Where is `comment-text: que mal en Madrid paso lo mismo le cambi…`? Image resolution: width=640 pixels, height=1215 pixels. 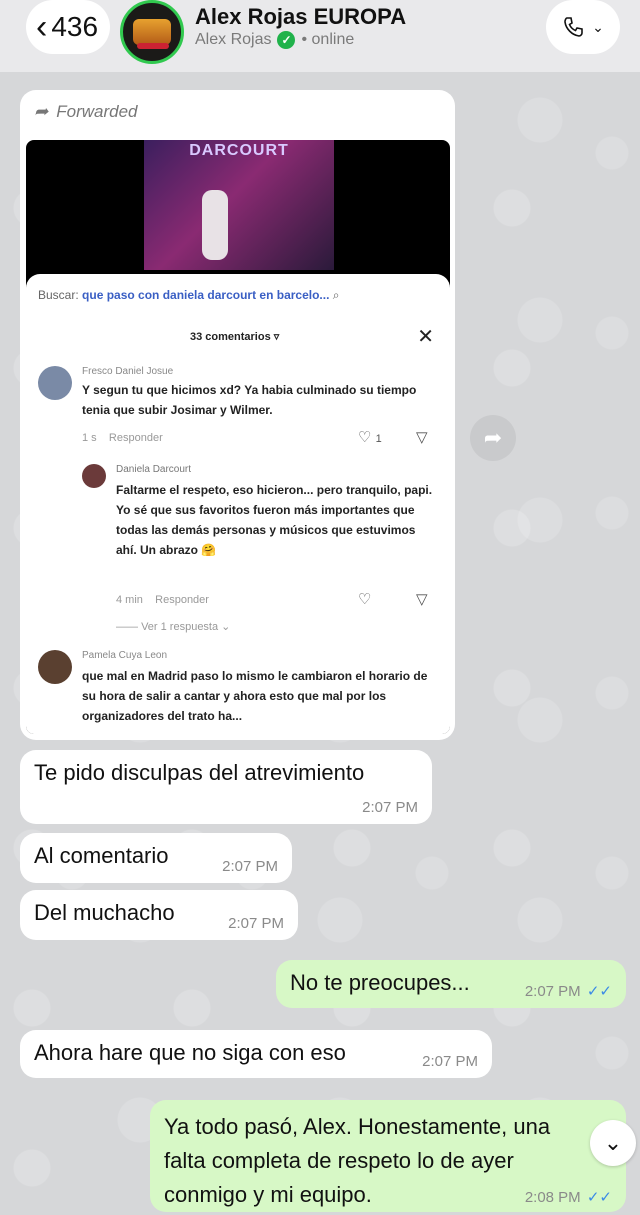 comment-text: que mal en Madrid paso lo mismo le cambi… is located at coordinates (255, 696).